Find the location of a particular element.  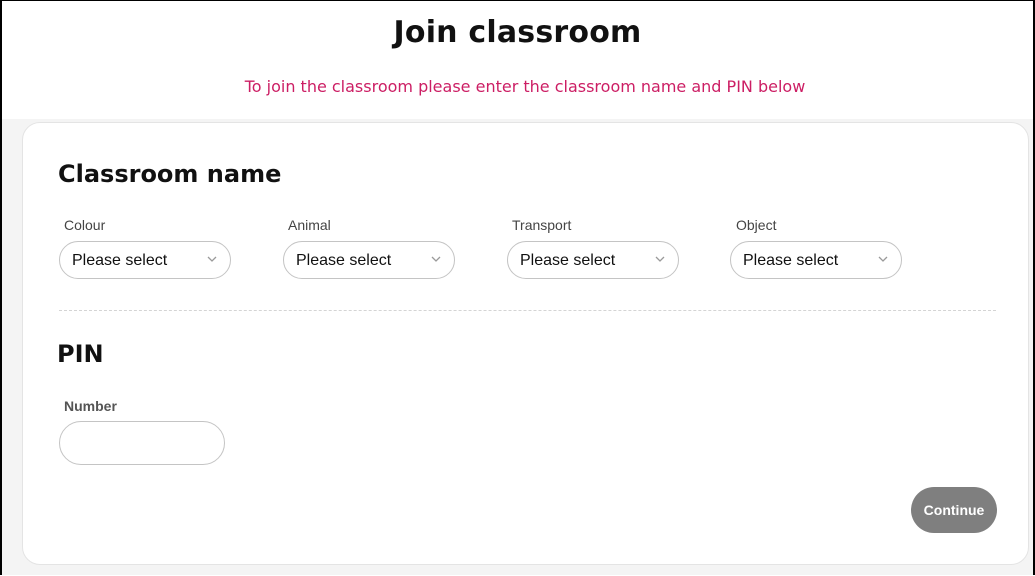

colour-label: Colour is located at coordinates (85, 225).